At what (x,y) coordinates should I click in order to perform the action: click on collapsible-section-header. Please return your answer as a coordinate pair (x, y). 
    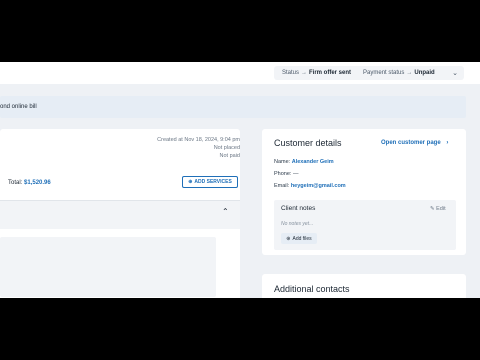
    Looking at the image, I should click on (120, 214).